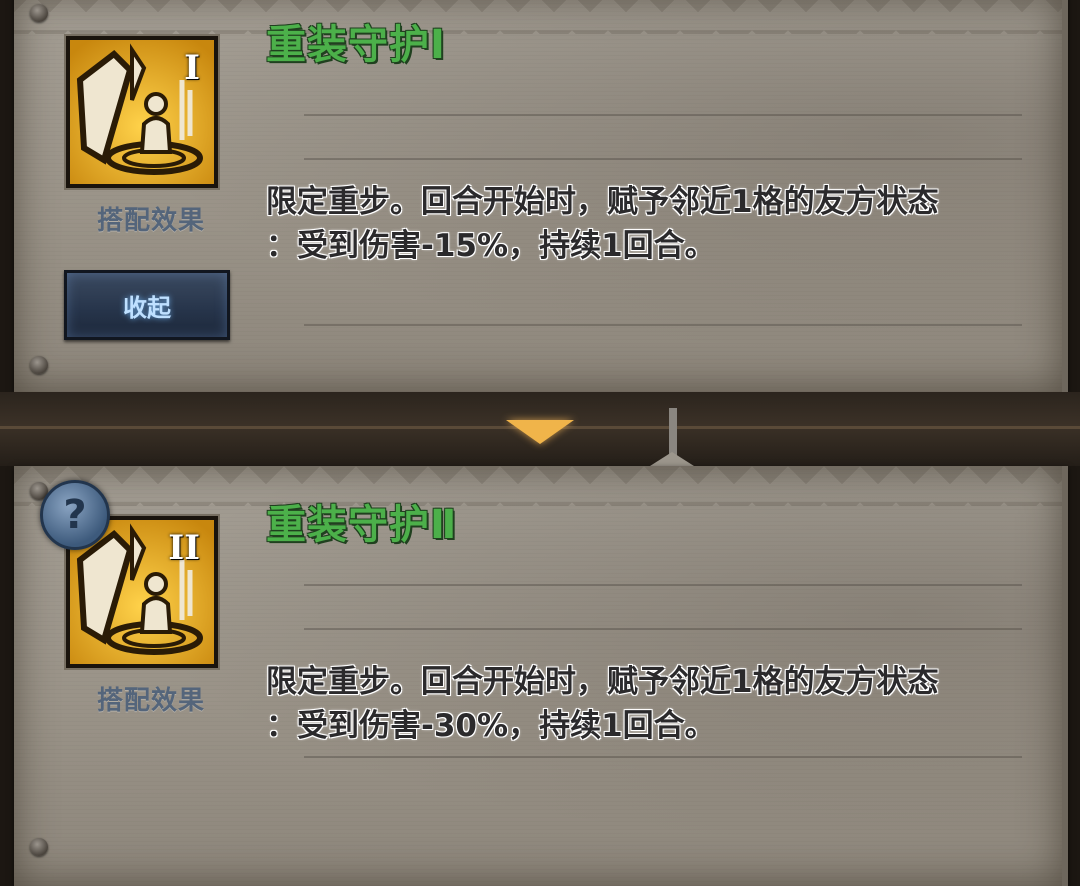 Image resolution: width=1080 pixels, height=886 pixels. Describe the element at coordinates (75, 515) in the screenshot. I see `question-icon: ?` at that location.